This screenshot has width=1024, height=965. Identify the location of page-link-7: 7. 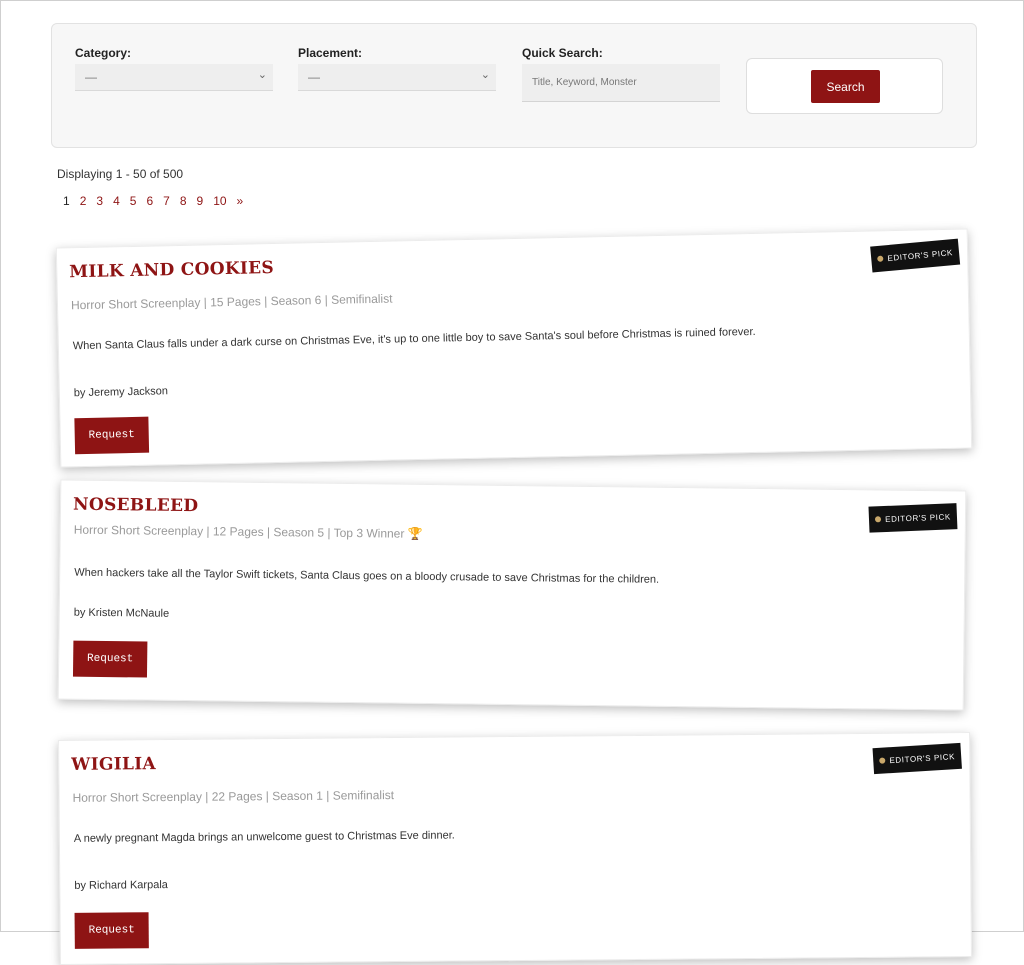
(166, 201).